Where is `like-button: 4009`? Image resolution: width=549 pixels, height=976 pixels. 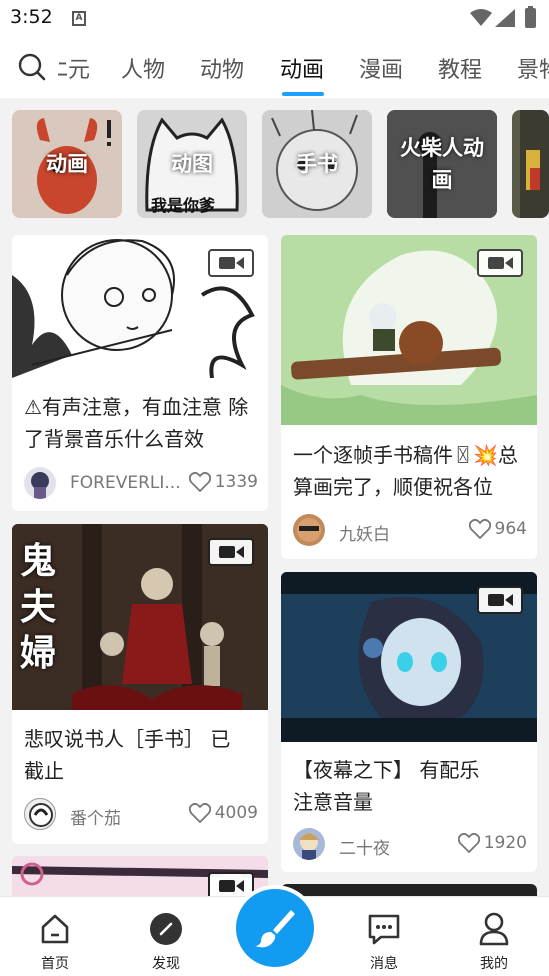
like-button: 4009 is located at coordinates (223, 813).